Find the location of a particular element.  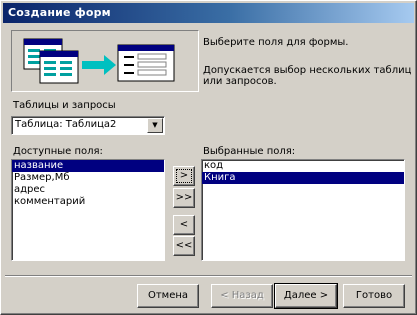

wizard-illustration is located at coordinates (105, 61).